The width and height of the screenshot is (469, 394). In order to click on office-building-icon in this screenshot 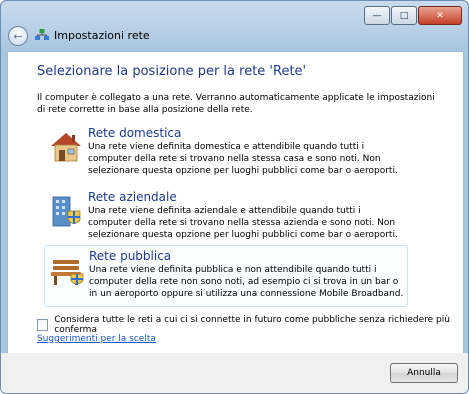, I will do `click(66, 211)`.